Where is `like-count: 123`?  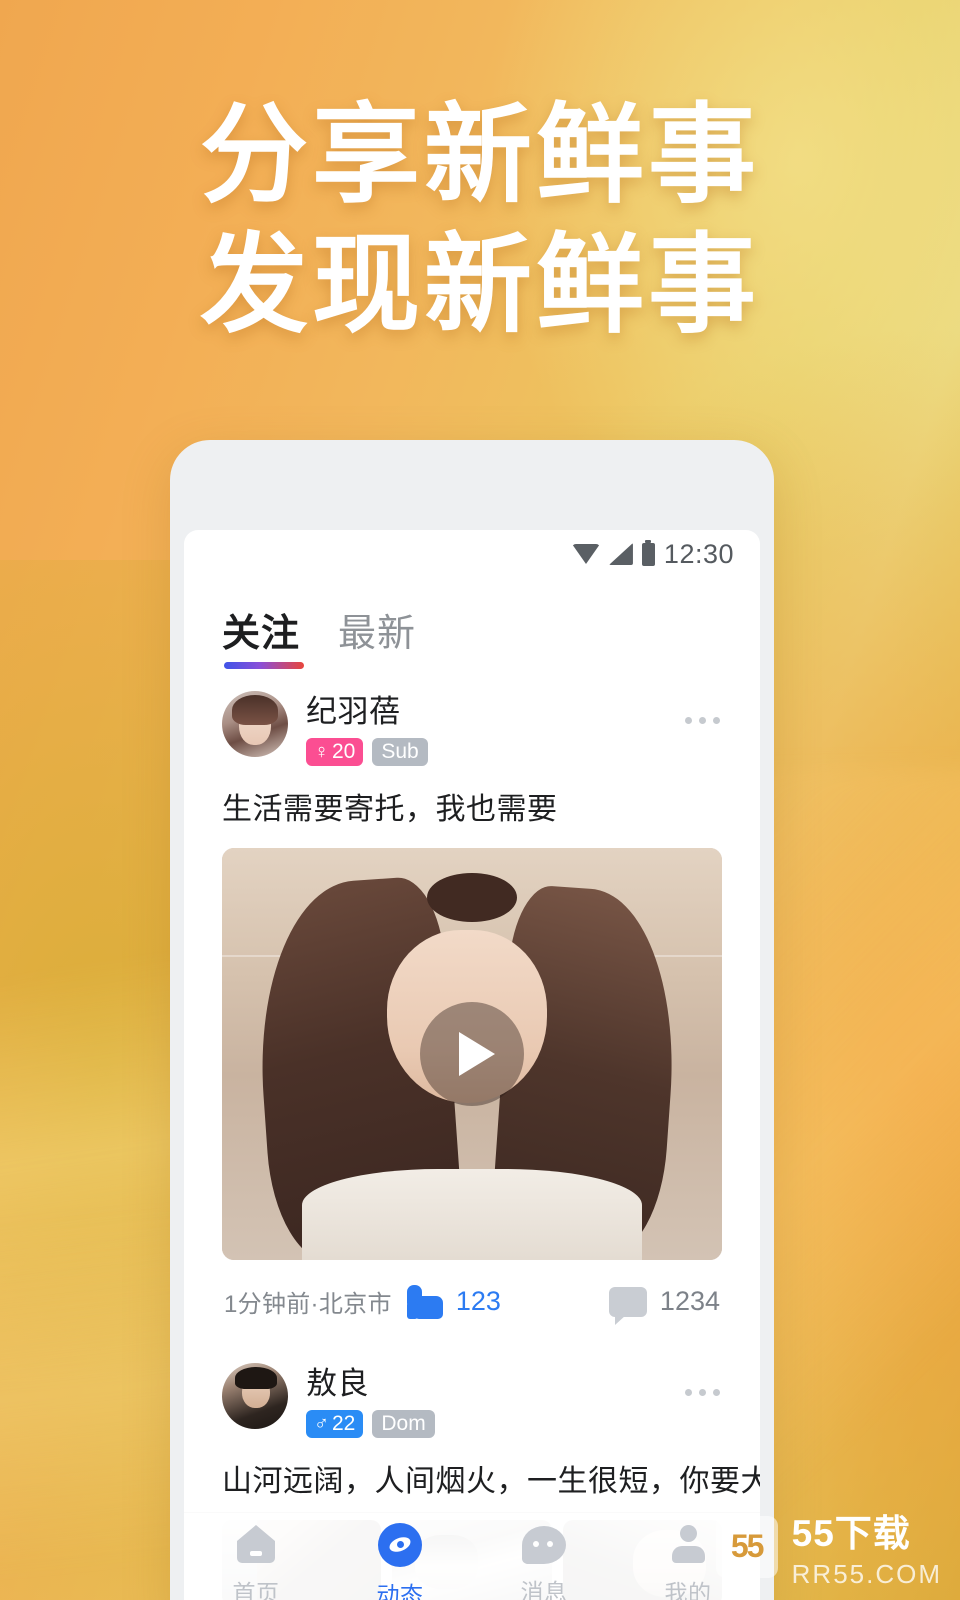
like-count: 123 is located at coordinates (478, 1301).